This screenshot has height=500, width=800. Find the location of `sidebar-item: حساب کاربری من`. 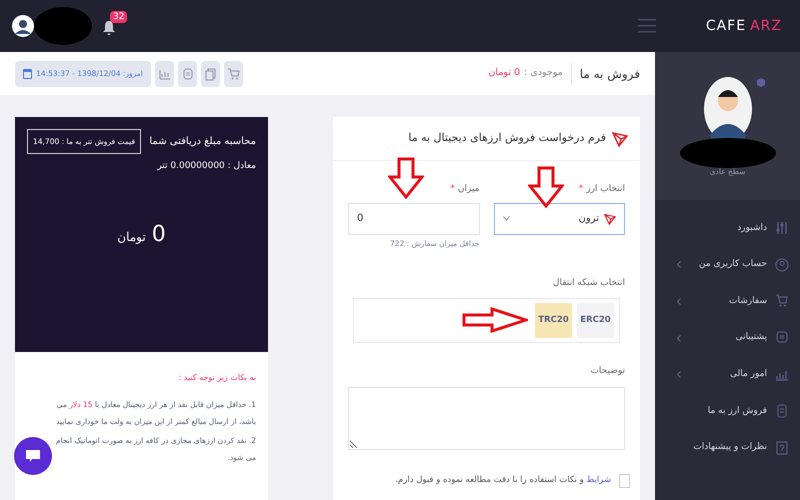

sidebar-item: حساب کاربری من is located at coordinates (727, 265).